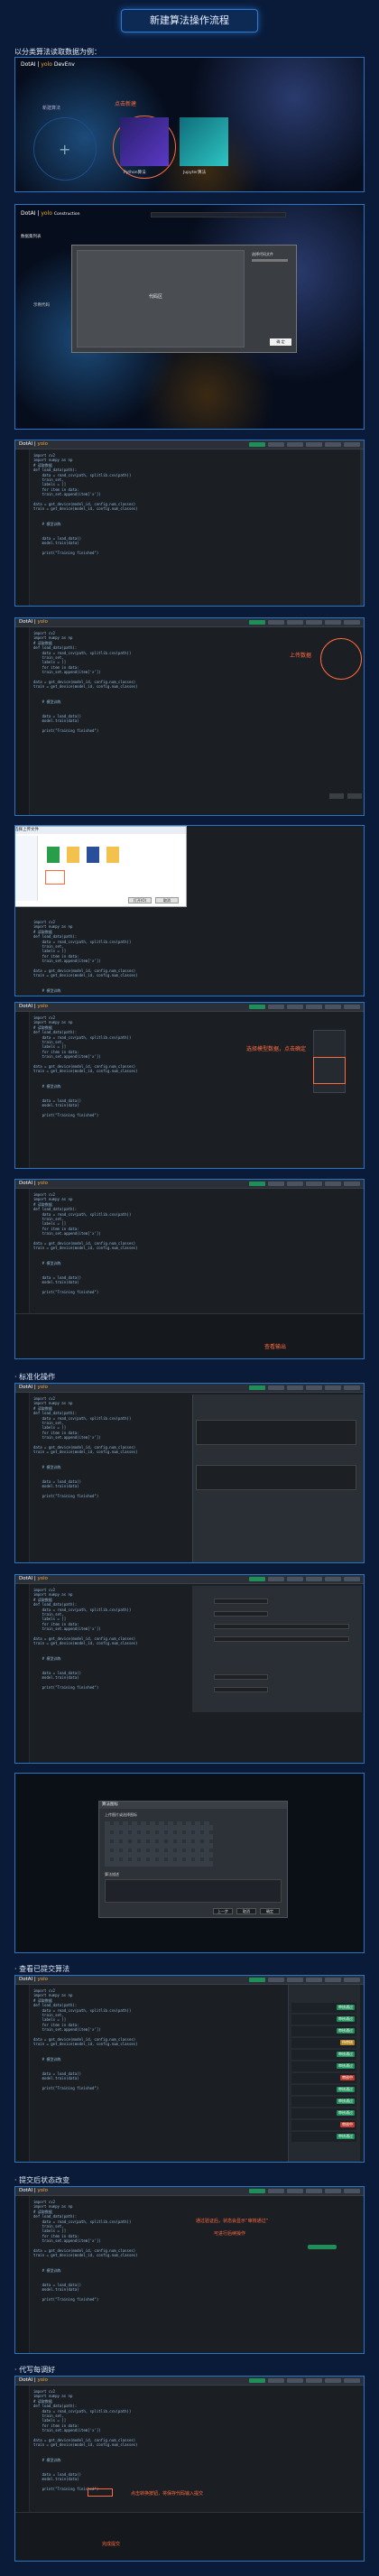 This screenshot has width=379, height=2576. Describe the element at coordinates (324, 2043) in the screenshot. I see `status-row: 待审核` at that location.